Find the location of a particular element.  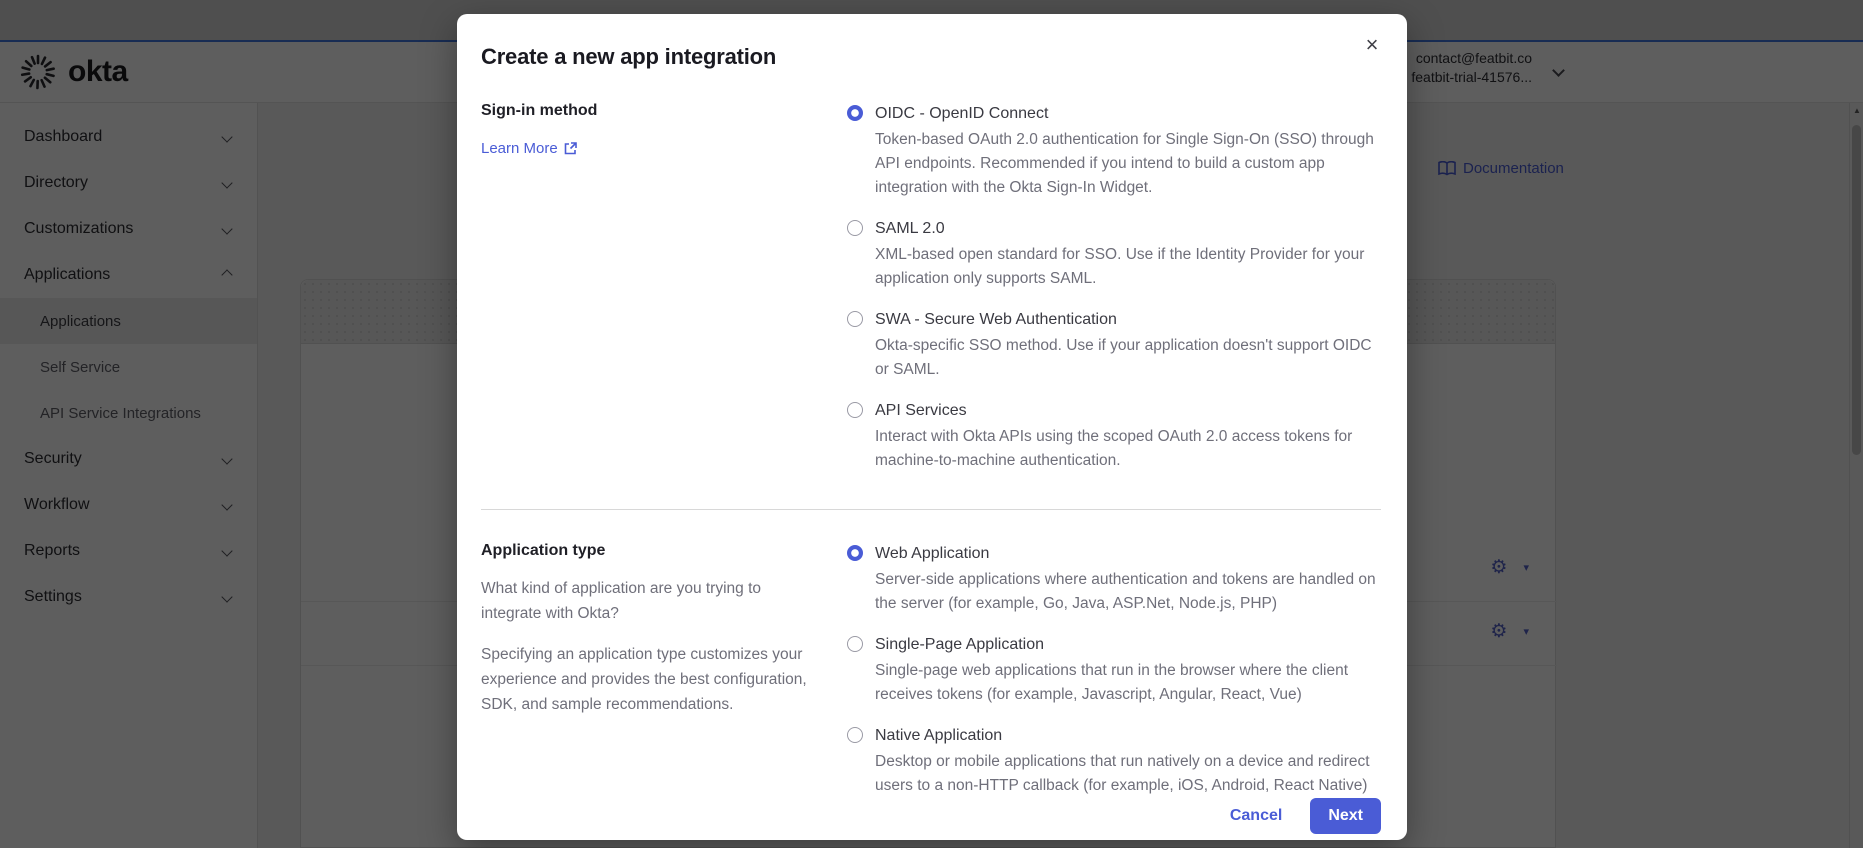

learn-more-link: Learn More is located at coordinates (529, 148).